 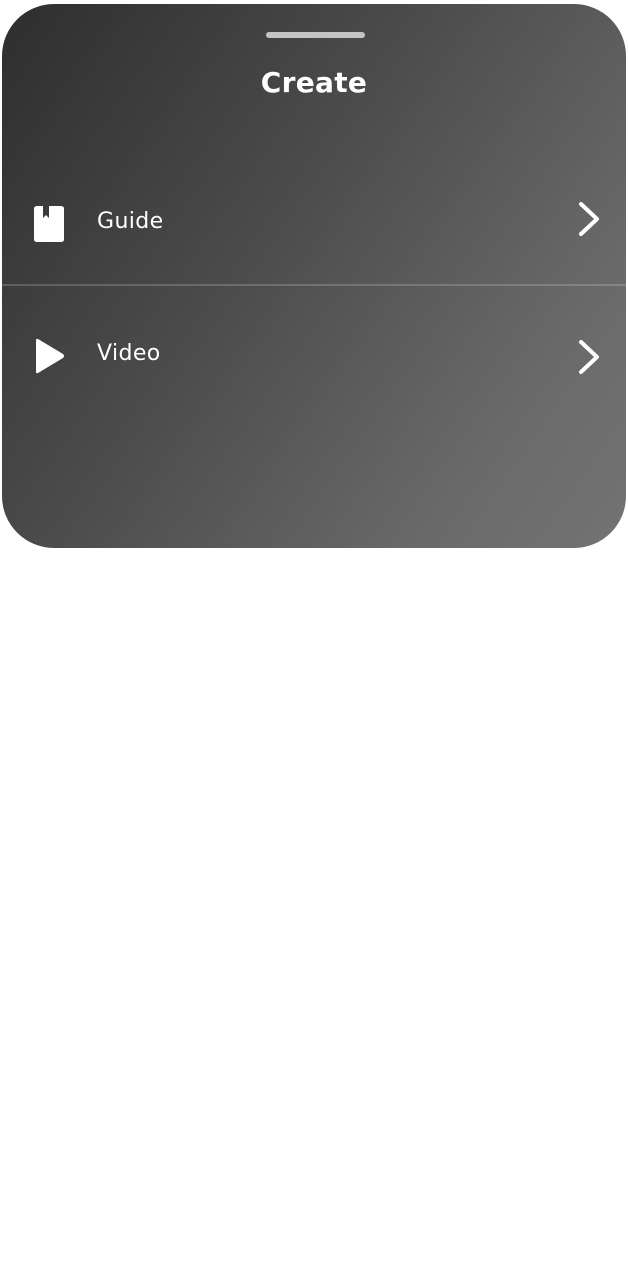 What do you see at coordinates (314, 82) in the screenshot?
I see `sheet-title: Create` at bounding box center [314, 82].